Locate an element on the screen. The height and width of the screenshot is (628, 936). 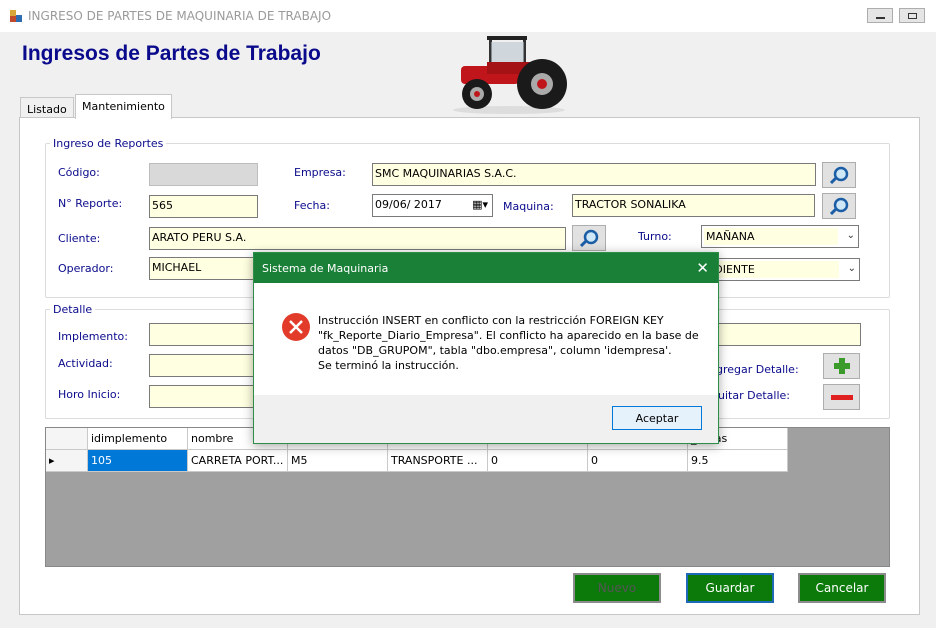
minus-icon is located at coordinates (842, 397).